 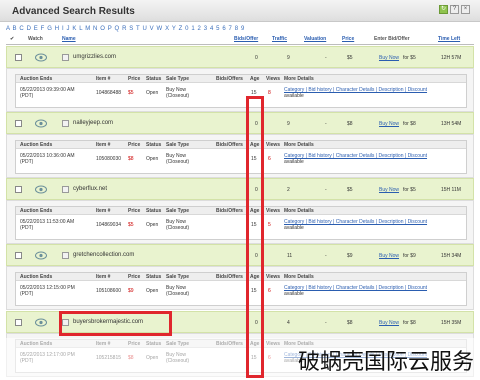 I want to click on domain-name: gretchencollection.com, so click(x=103, y=255).